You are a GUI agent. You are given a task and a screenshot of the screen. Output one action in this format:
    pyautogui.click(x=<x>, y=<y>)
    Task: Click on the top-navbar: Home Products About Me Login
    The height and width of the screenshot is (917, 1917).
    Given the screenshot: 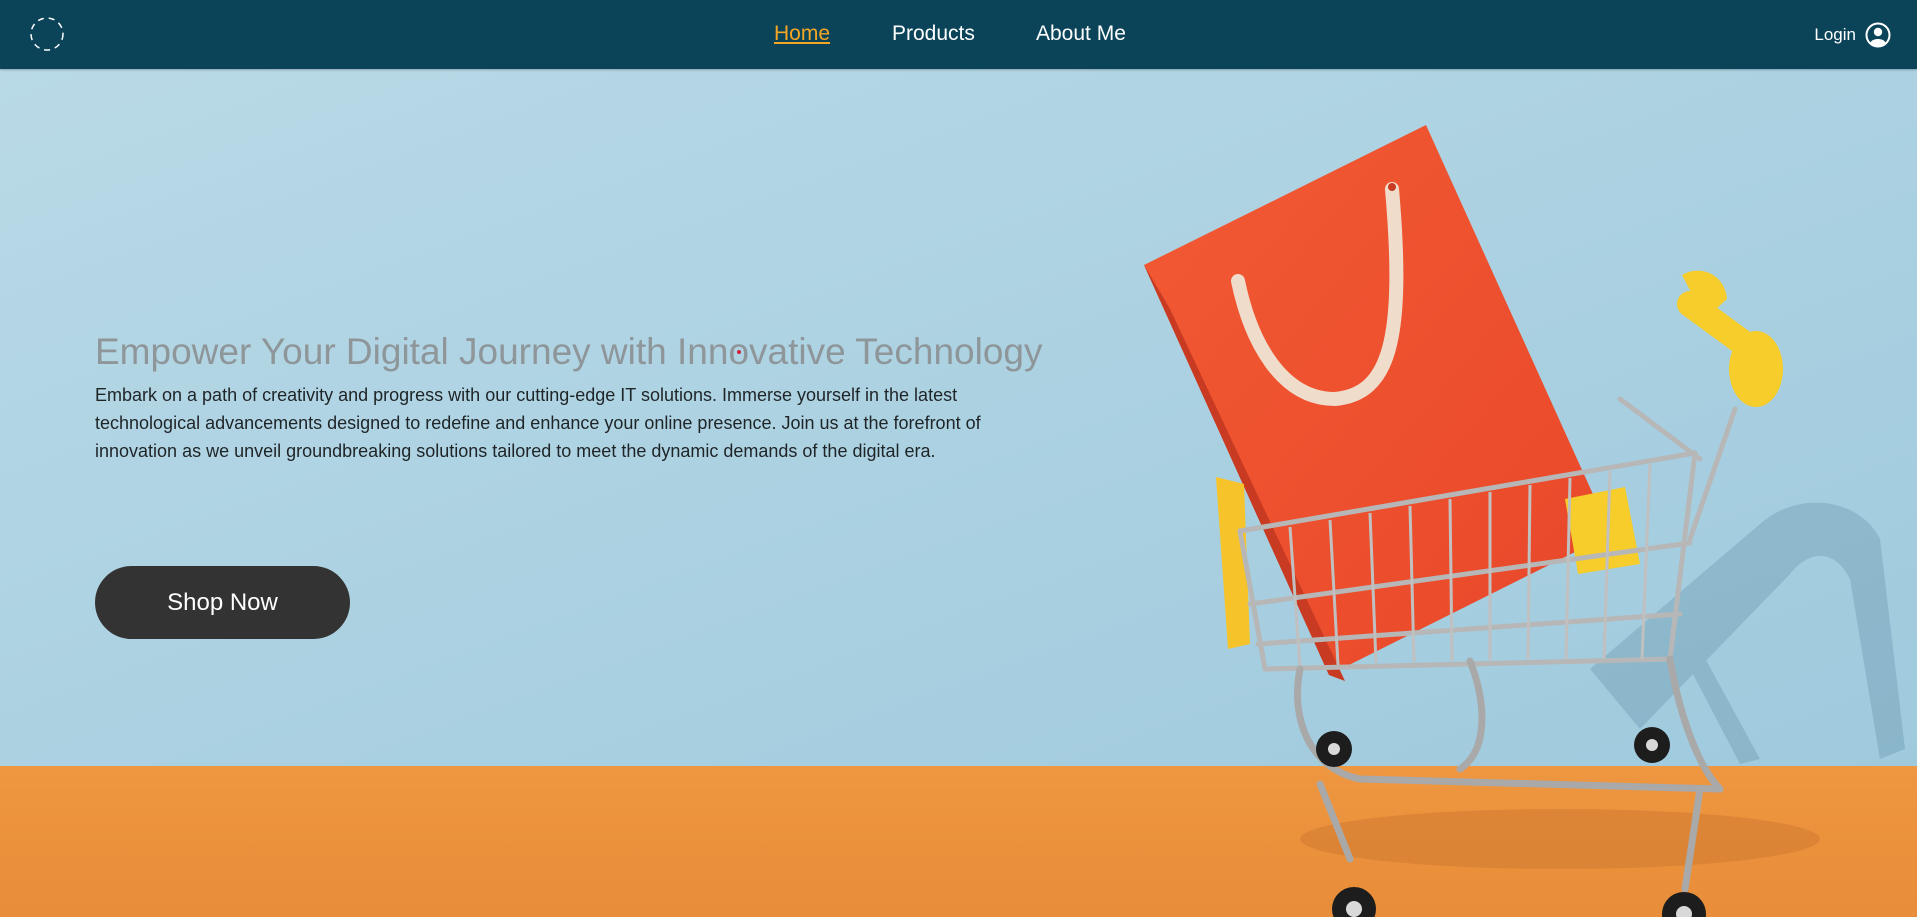 What is the action you would take?
    pyautogui.click(x=958, y=34)
    